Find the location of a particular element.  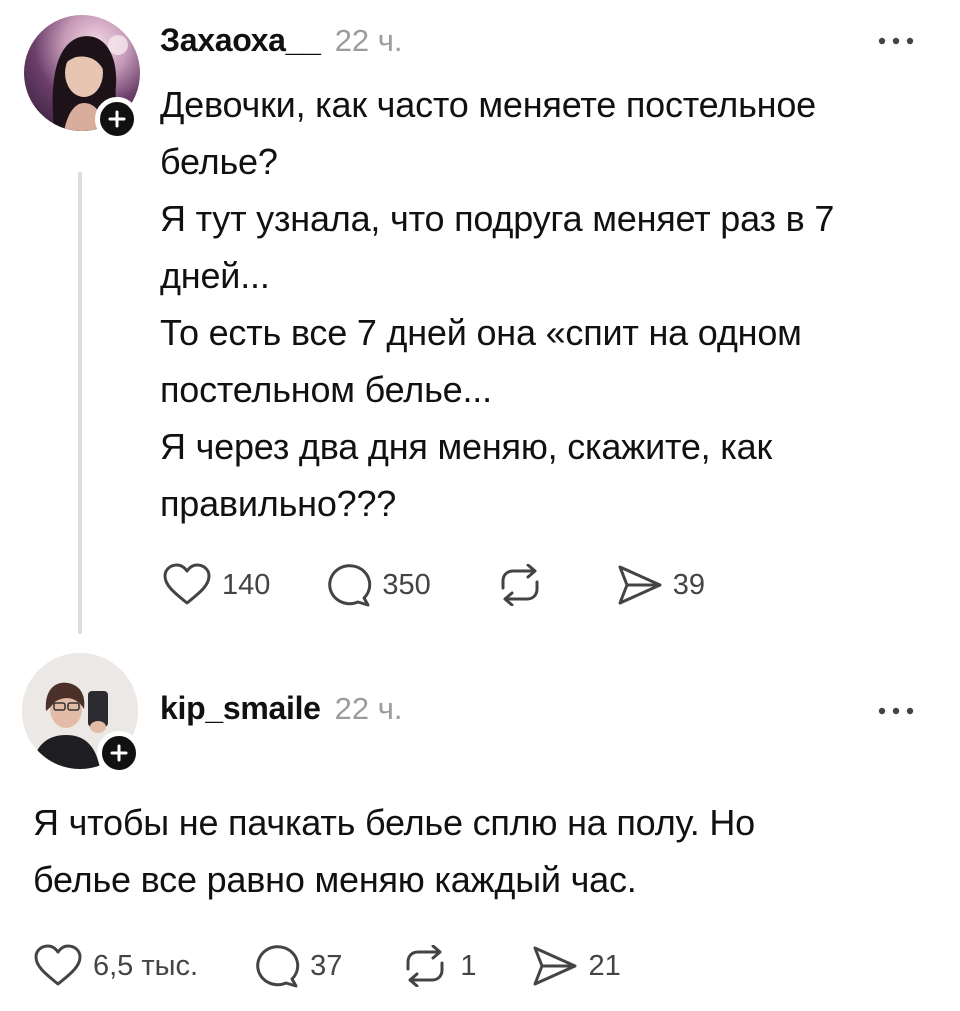

post-header: kip_smaile 22 ч. is located at coordinates (281, 708).